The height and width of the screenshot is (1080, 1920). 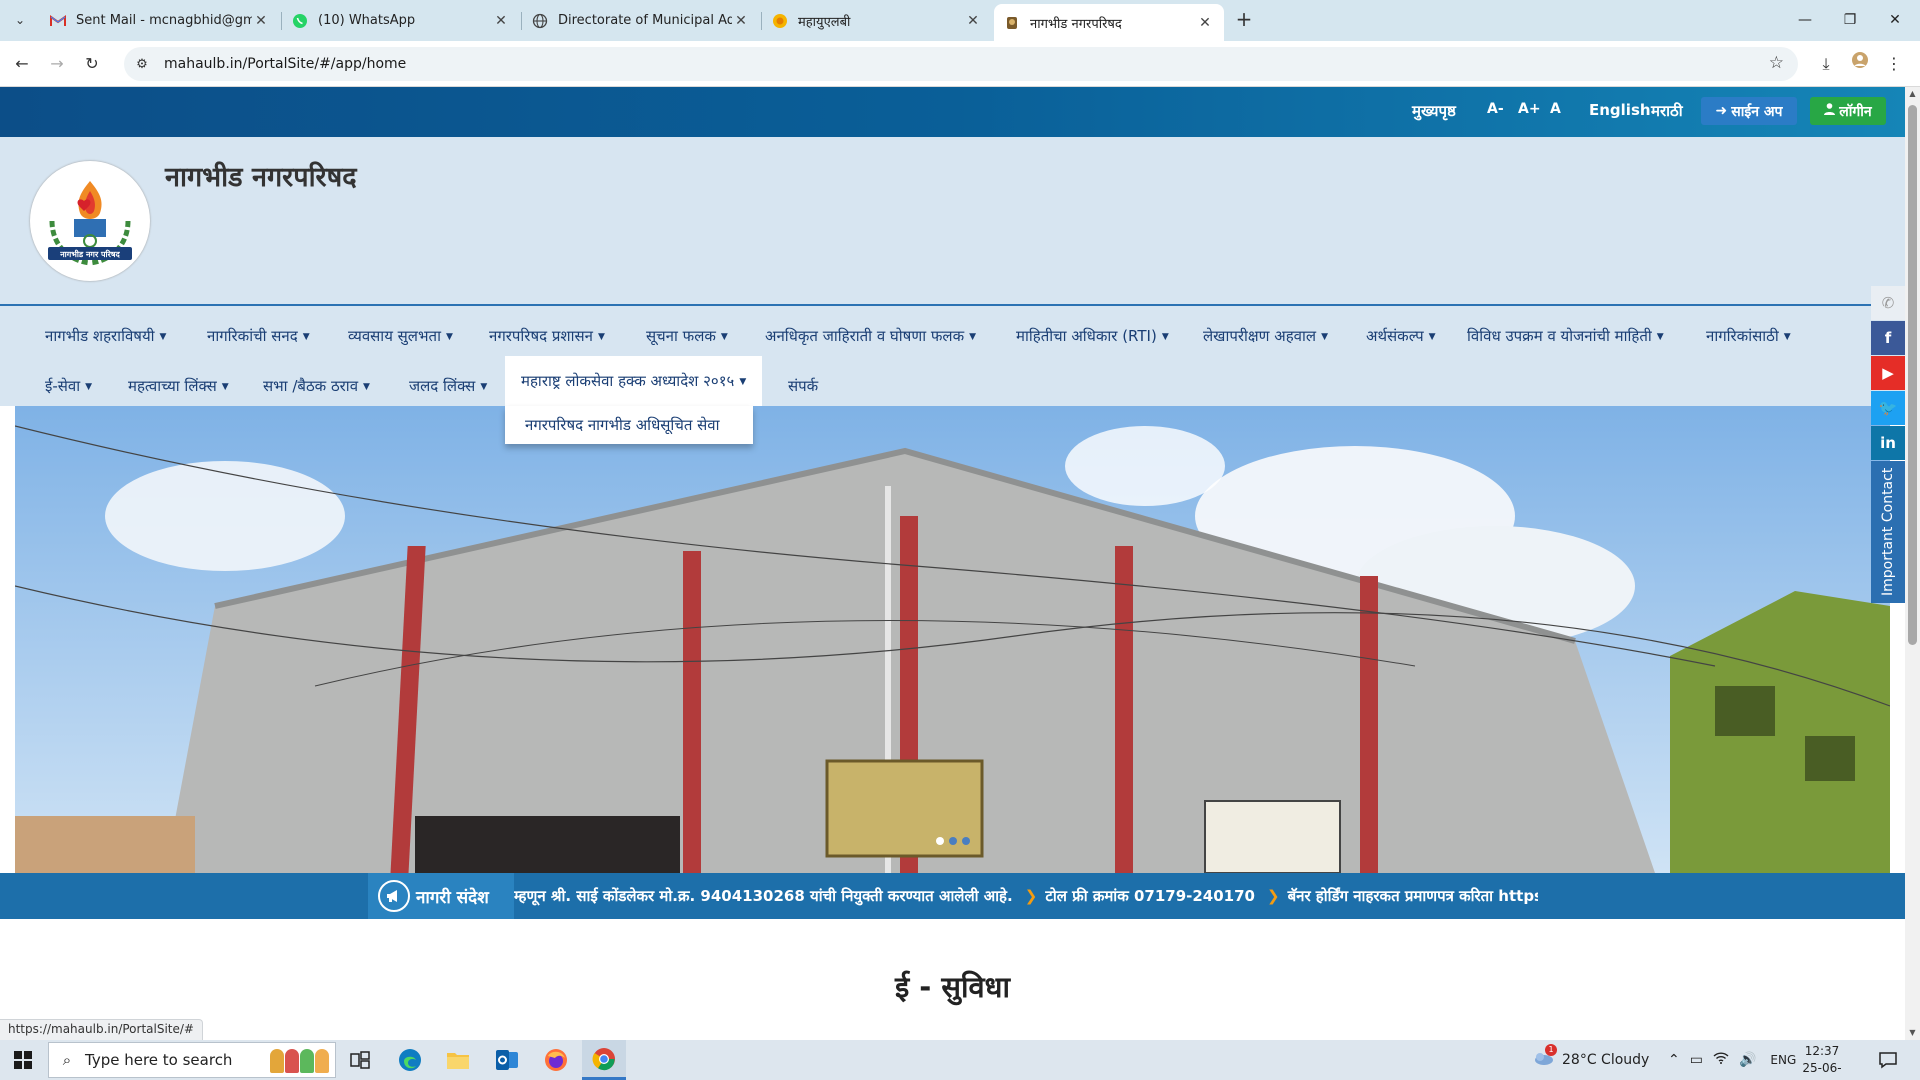 I want to click on menu-for-citizens: नागरिकांसाठी ▼, so click(x=1748, y=336).